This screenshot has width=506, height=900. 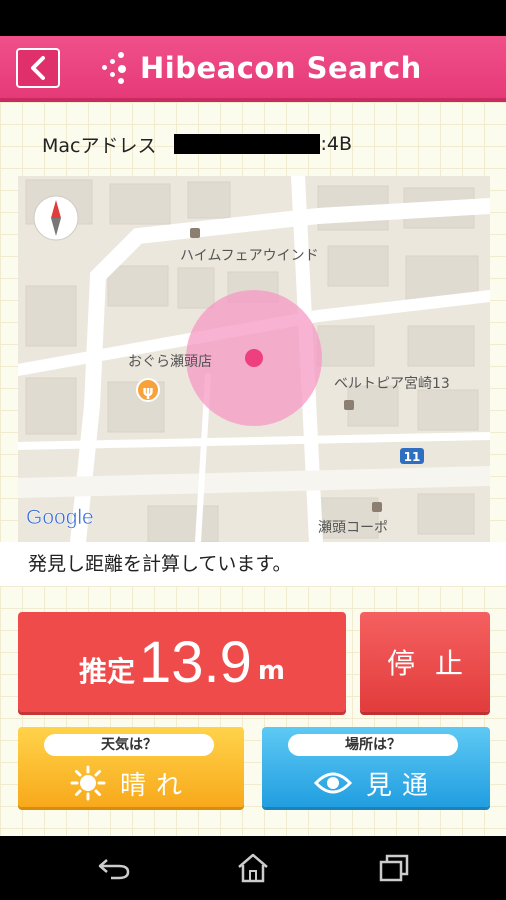 I want to click on recent-apps-nav-button, so click(x=394, y=868).